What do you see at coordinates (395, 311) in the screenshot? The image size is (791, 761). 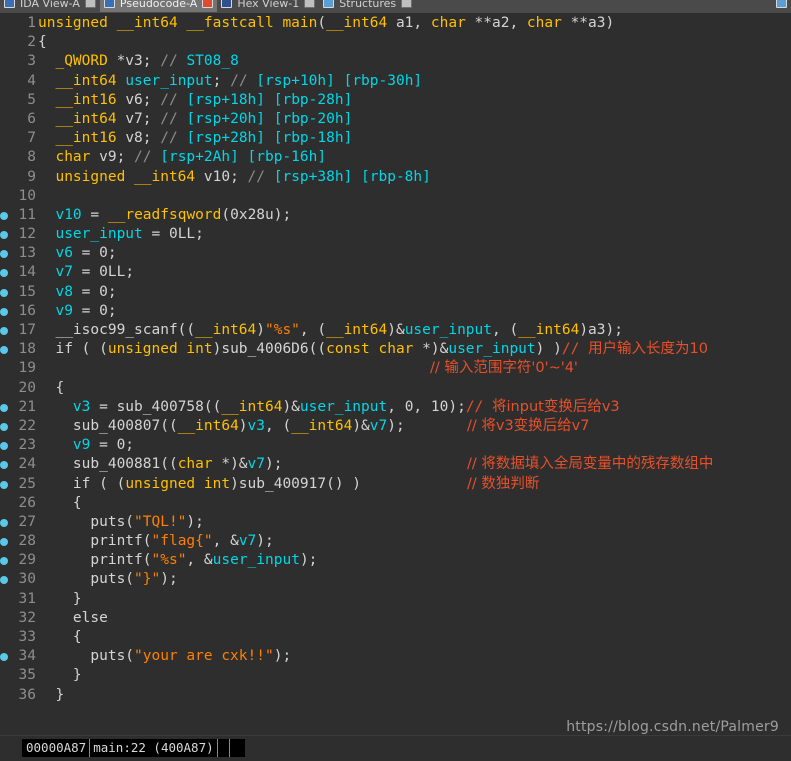 I see `code-line: 16 v9 = 0;` at bounding box center [395, 311].